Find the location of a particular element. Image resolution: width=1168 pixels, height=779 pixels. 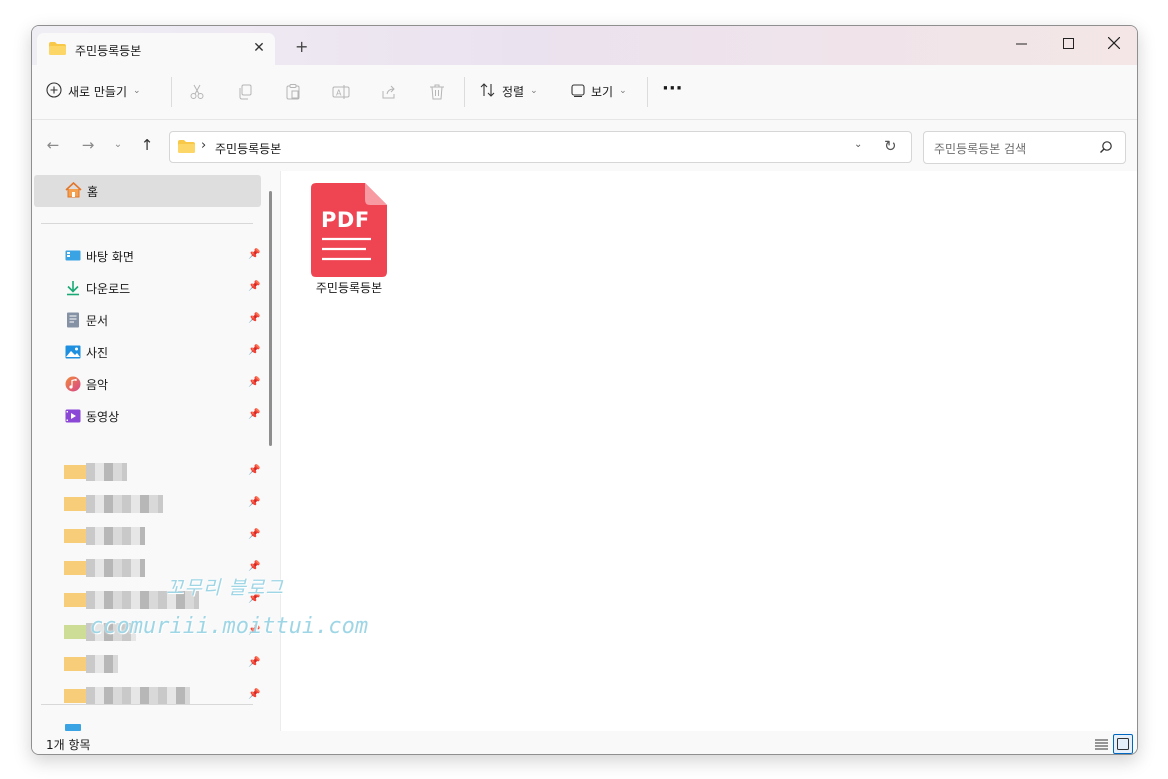

sidebar-item-label: 동영상 is located at coordinates (103, 417).